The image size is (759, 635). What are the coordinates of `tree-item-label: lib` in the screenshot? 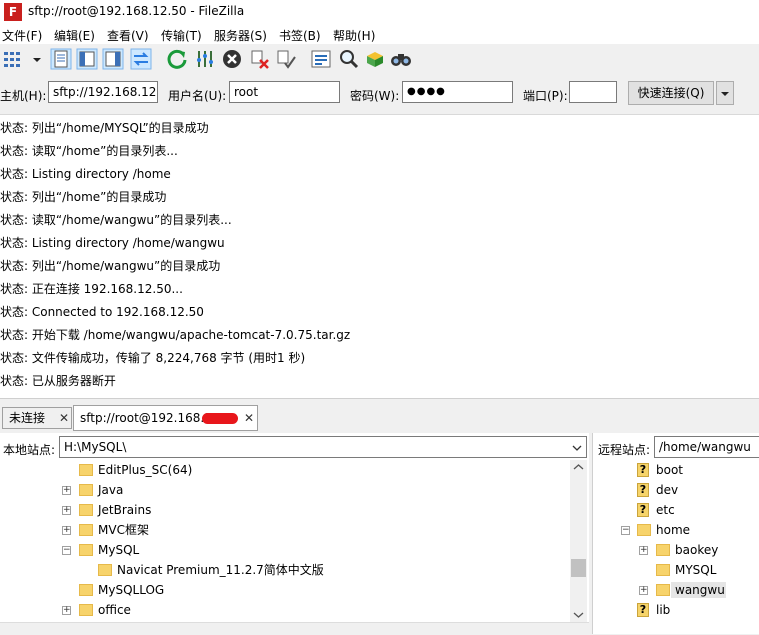 It's located at (663, 610).